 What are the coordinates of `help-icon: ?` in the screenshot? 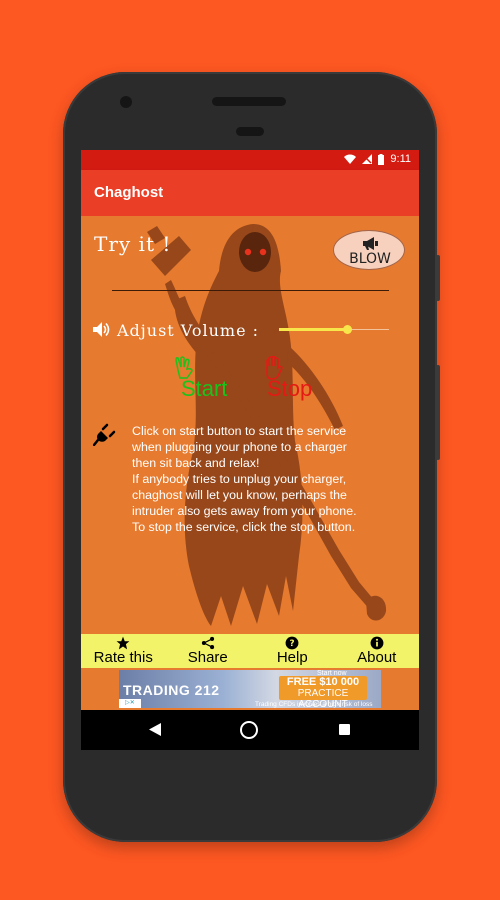 It's located at (292, 643).